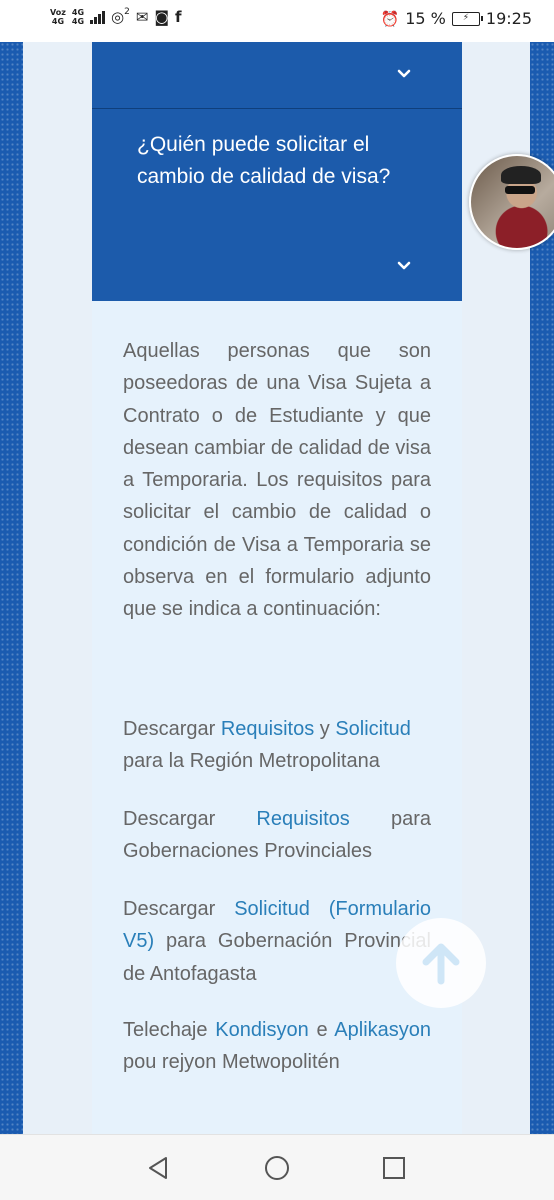 The image size is (554, 1200). I want to click on requisitos-provinciales-link: Requisitos, so click(302, 819).